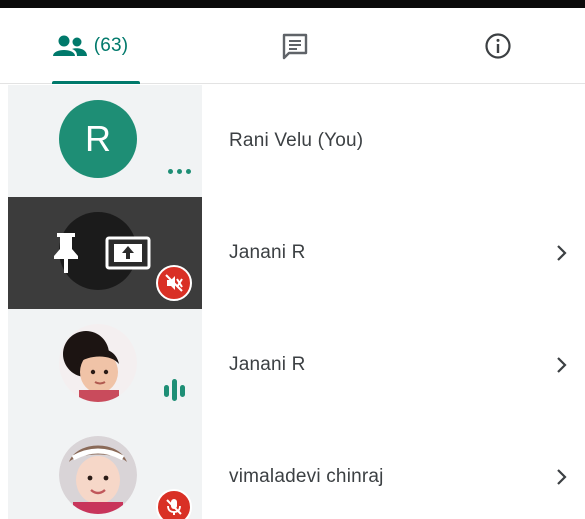  I want to click on avatar: R, so click(98, 139).